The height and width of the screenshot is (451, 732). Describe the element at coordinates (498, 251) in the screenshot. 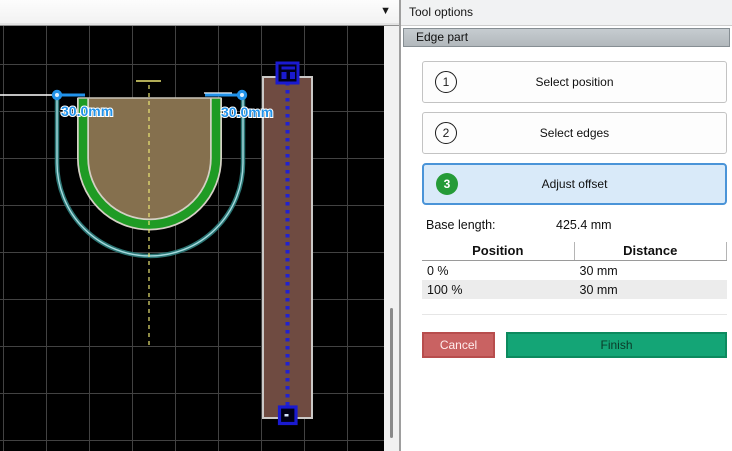

I see `column-header-position: Position` at that location.